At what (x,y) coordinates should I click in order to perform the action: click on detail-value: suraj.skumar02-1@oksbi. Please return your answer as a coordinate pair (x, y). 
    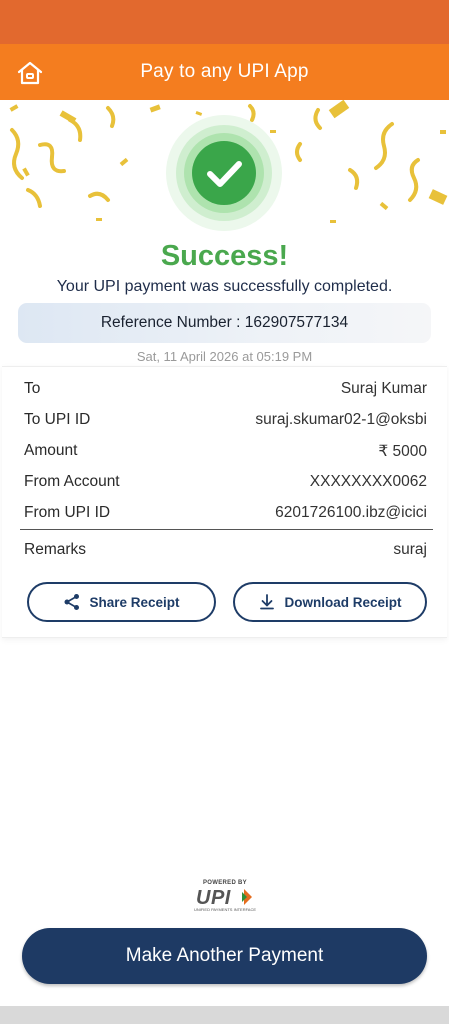
    Looking at the image, I should click on (341, 419).